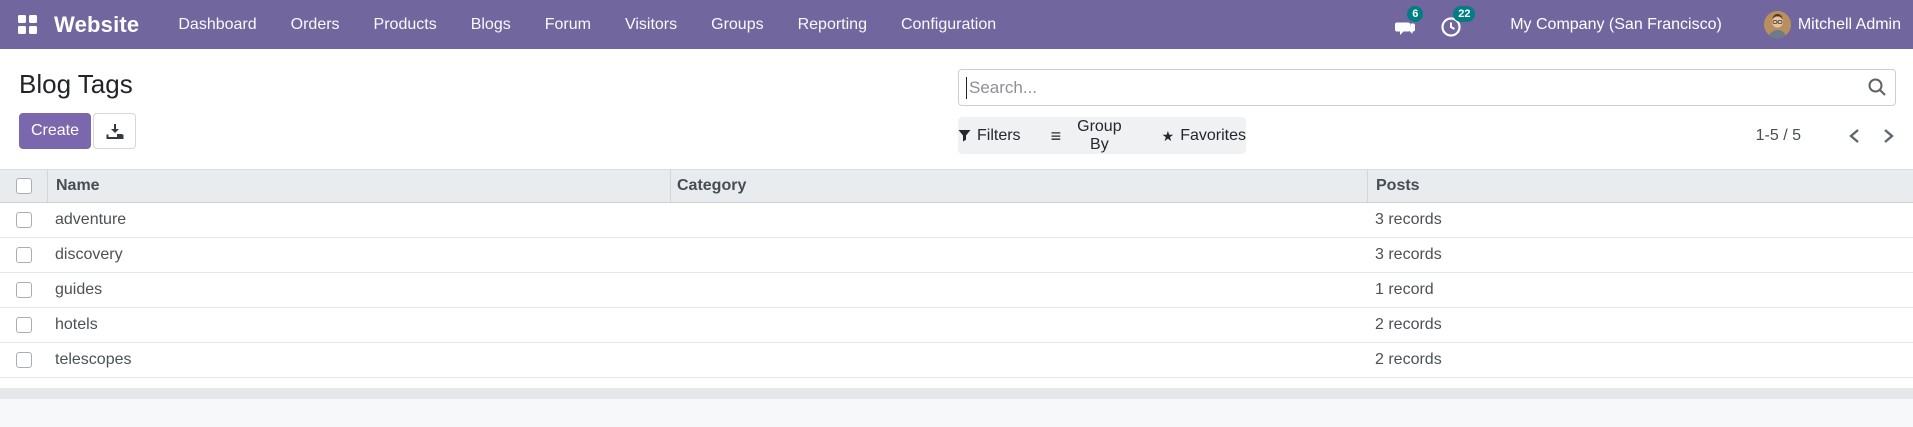 The width and height of the screenshot is (1913, 427). What do you see at coordinates (956, 413) in the screenshot?
I see `page-background` at bounding box center [956, 413].